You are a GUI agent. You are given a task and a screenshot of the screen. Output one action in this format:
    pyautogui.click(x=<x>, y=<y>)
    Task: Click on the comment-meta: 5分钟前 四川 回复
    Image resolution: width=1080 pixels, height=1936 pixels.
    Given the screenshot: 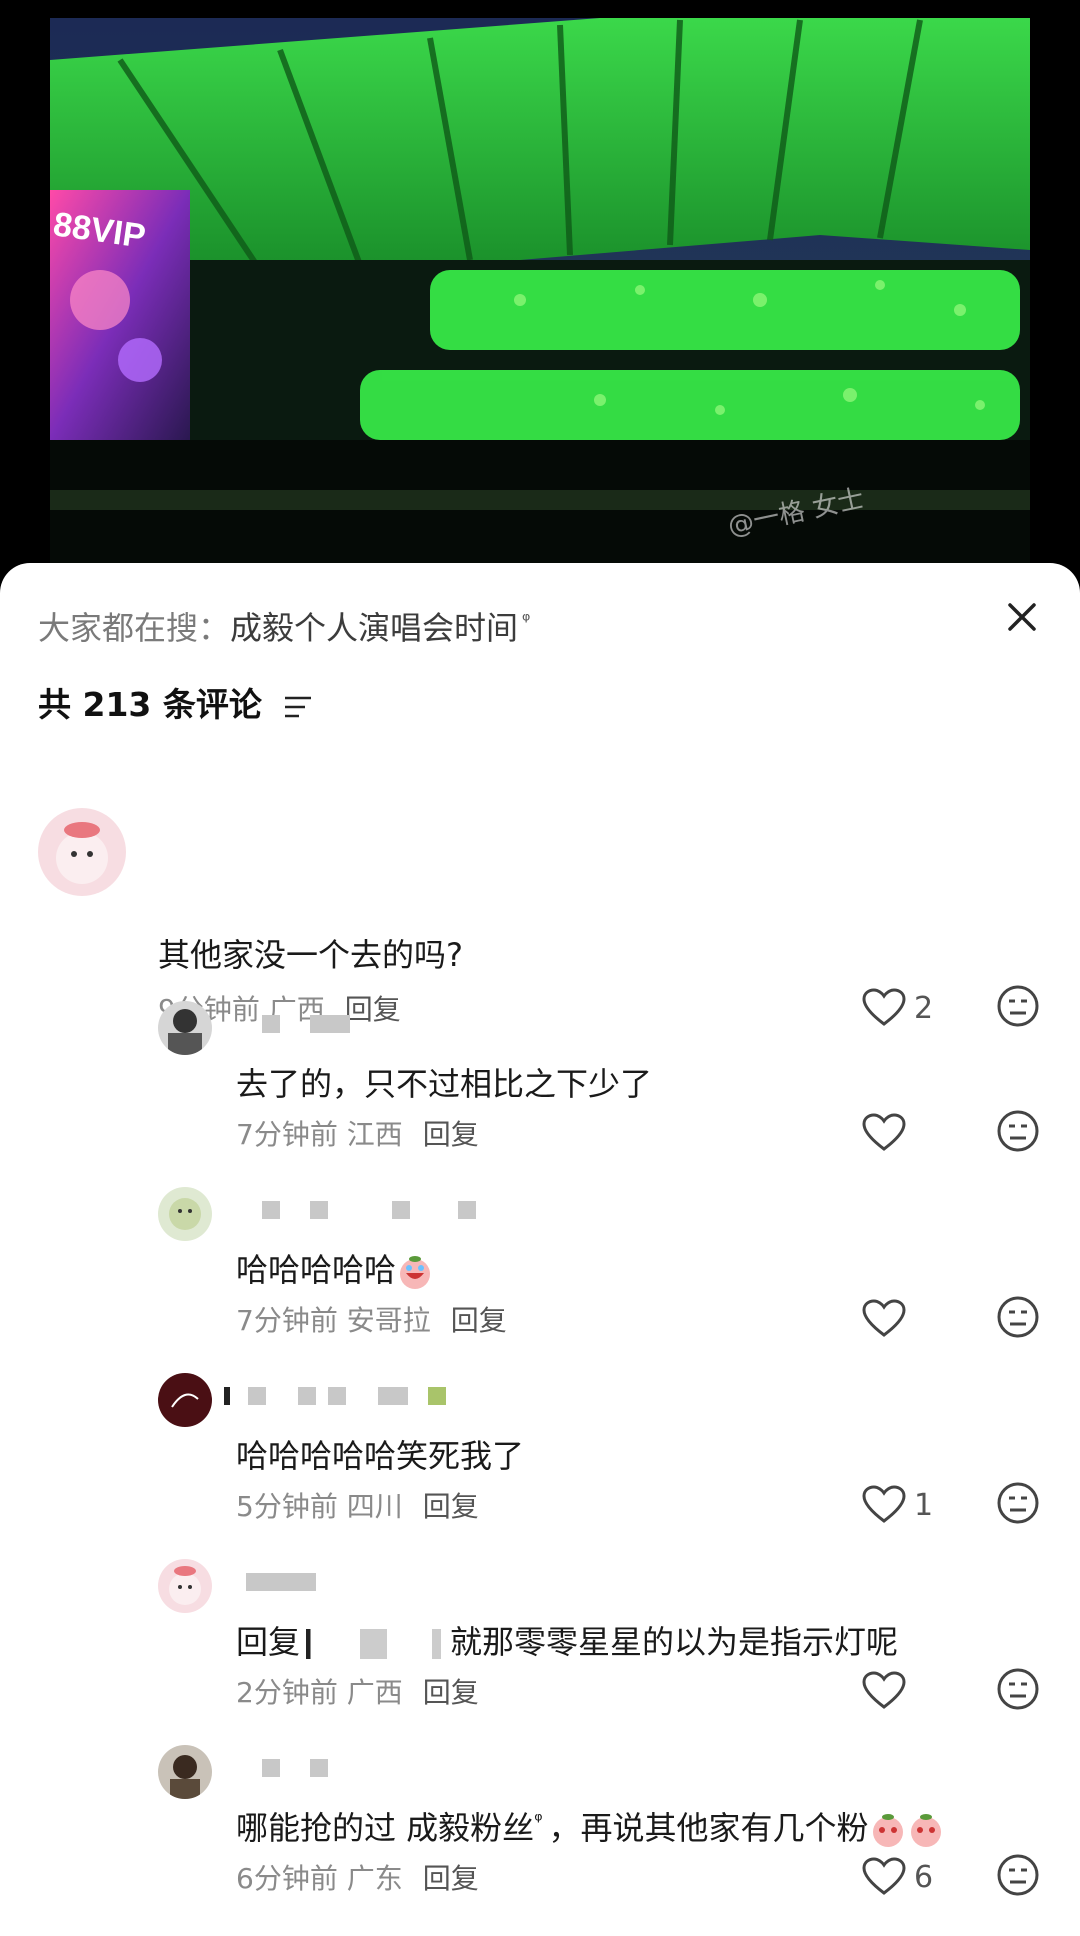 What is the action you would take?
    pyautogui.click(x=357, y=1505)
    